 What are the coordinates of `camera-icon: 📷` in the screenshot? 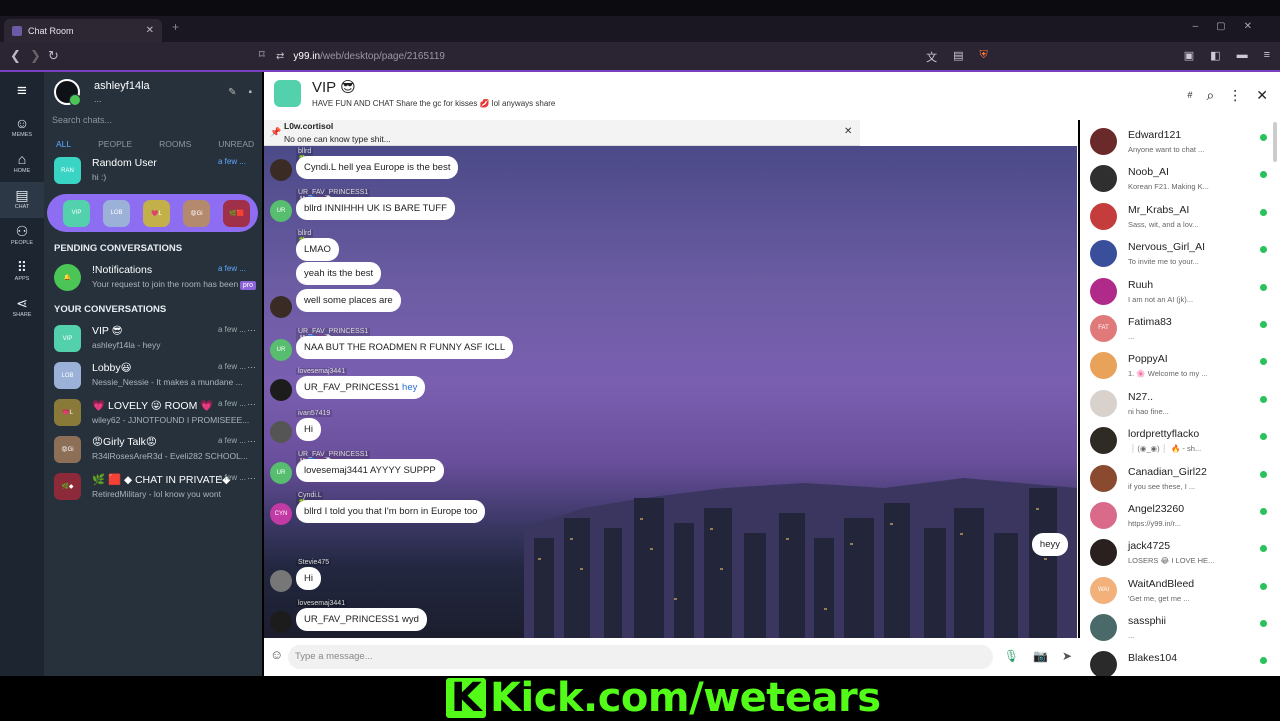 It's located at (1040, 656).